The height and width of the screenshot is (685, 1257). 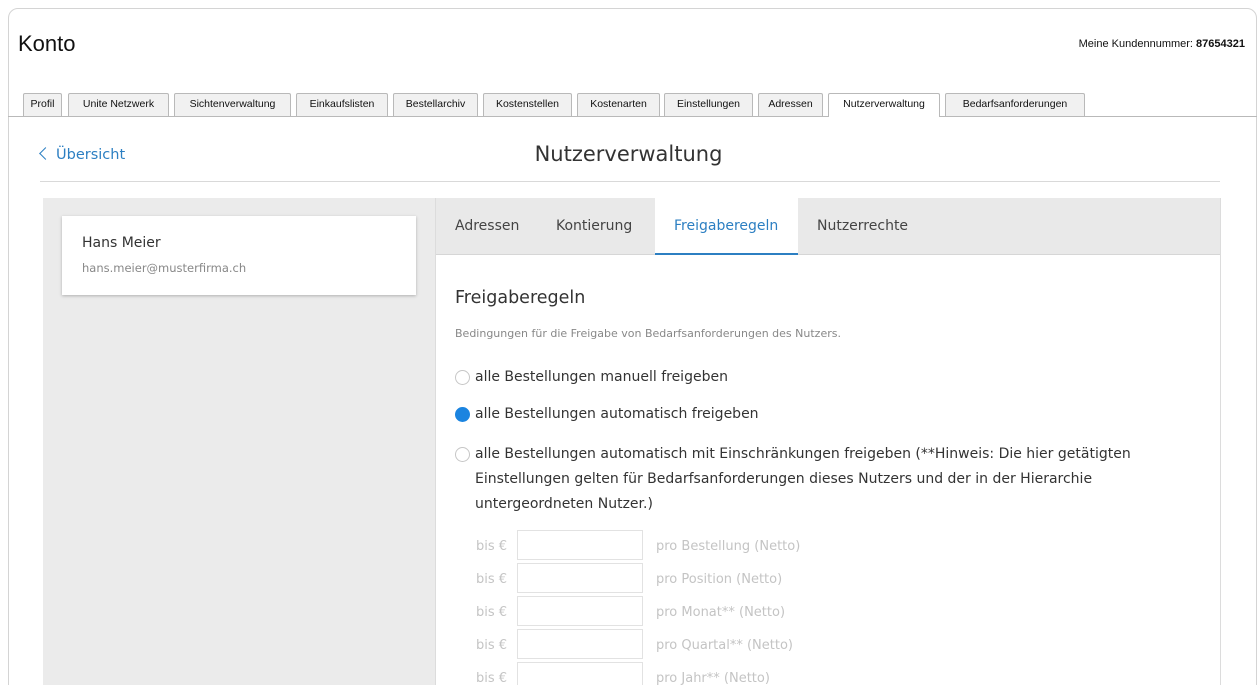 I want to click on customer-number: Meine Kundennummer: 87654321, so click(x=1162, y=44).